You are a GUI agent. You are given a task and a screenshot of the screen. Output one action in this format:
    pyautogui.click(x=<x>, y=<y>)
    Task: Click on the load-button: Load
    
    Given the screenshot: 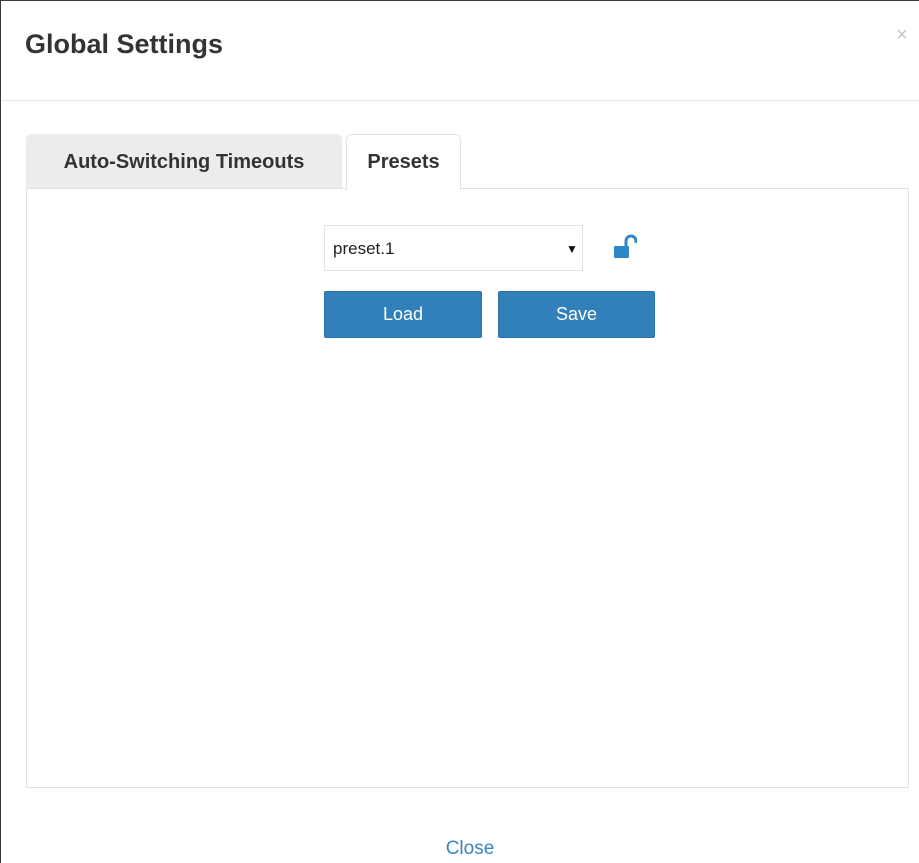 What is the action you would take?
    pyautogui.click(x=403, y=314)
    